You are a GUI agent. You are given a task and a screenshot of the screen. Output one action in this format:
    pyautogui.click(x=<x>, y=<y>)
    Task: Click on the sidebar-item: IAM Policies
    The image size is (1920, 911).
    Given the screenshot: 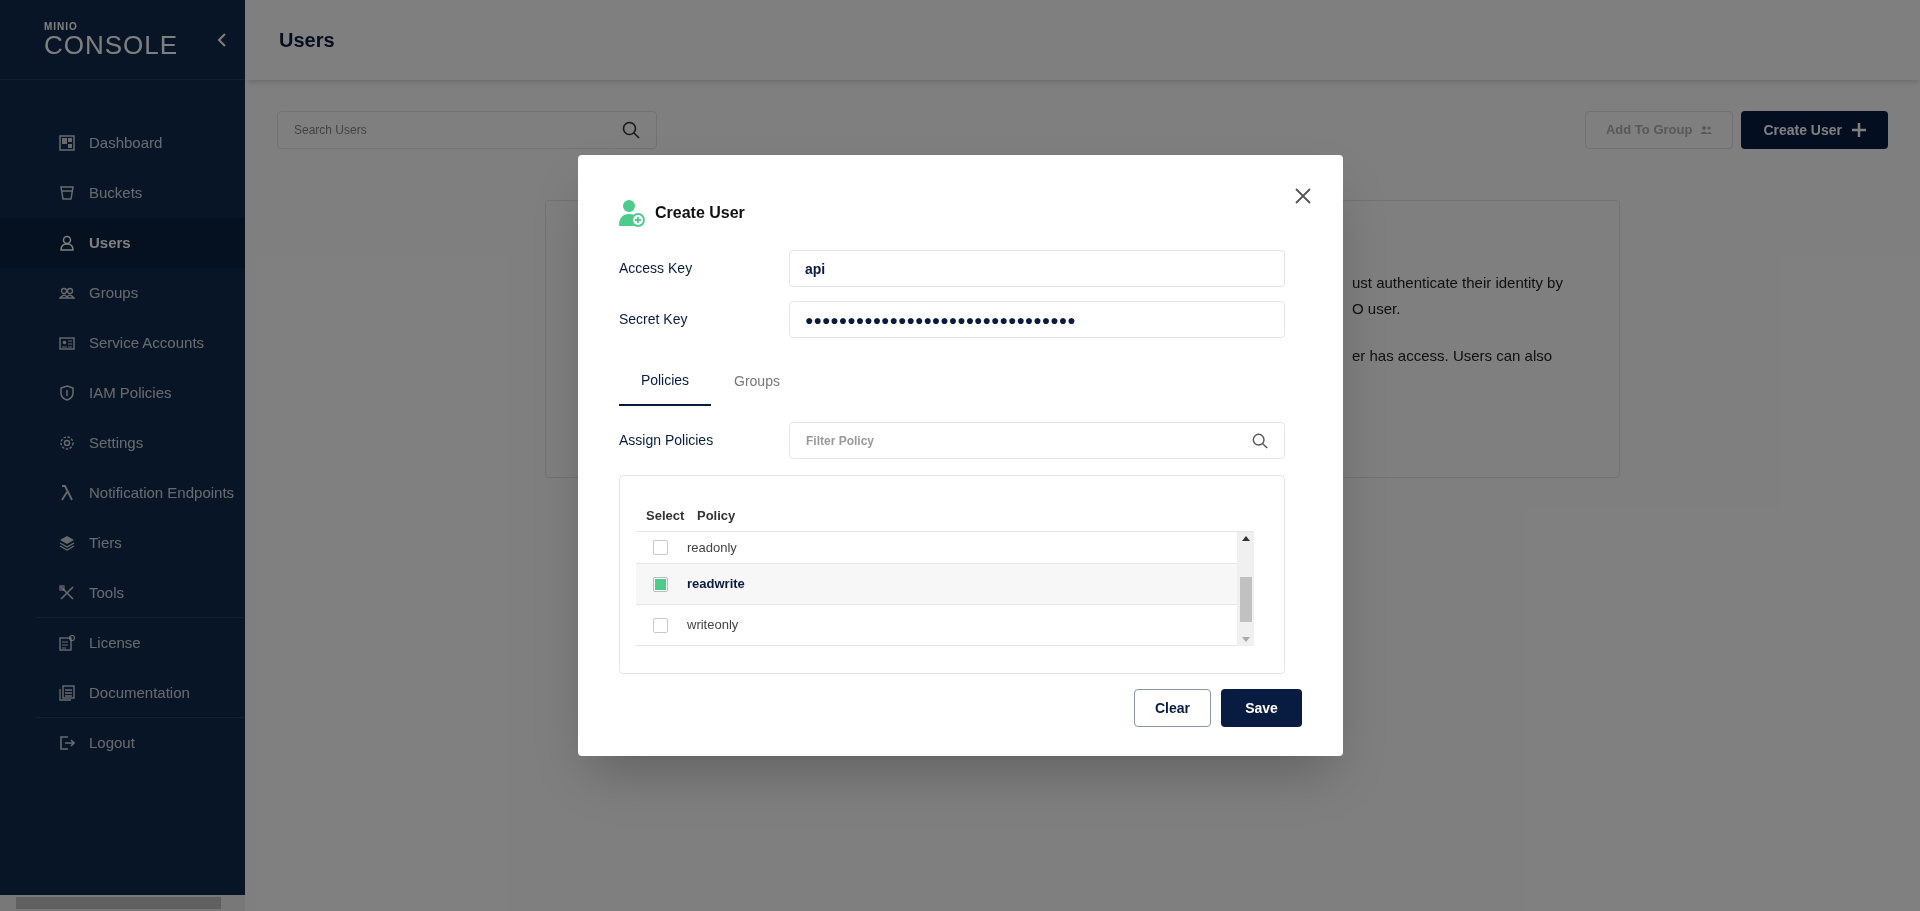 What is the action you would take?
    pyautogui.click(x=122, y=393)
    